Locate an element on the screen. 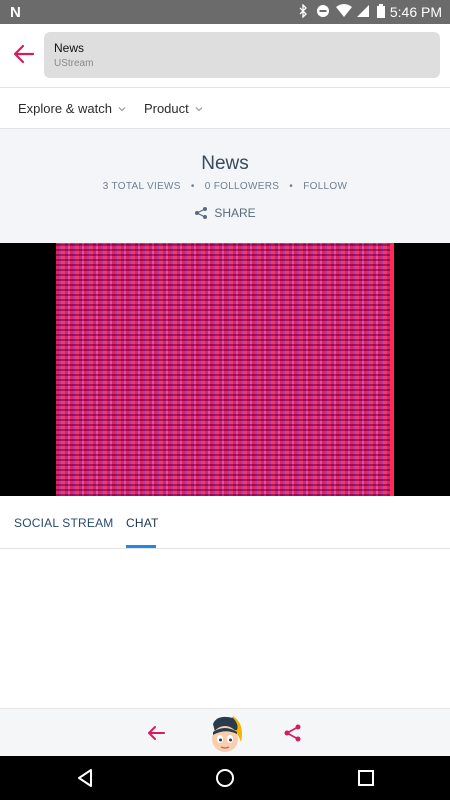  clock: 5:46 PM is located at coordinates (415, 12).